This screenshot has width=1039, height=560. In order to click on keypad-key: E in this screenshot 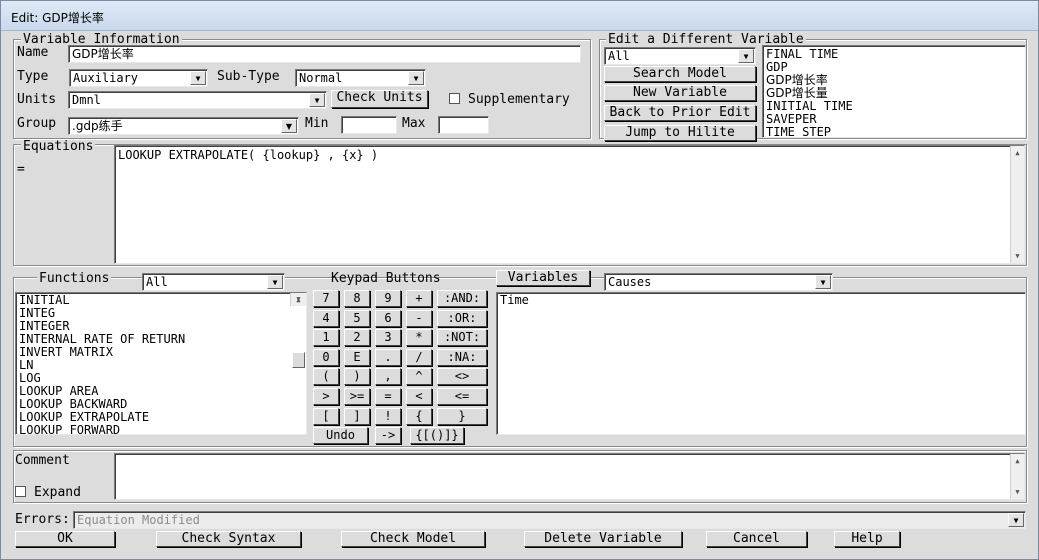, I will do `click(357, 357)`.